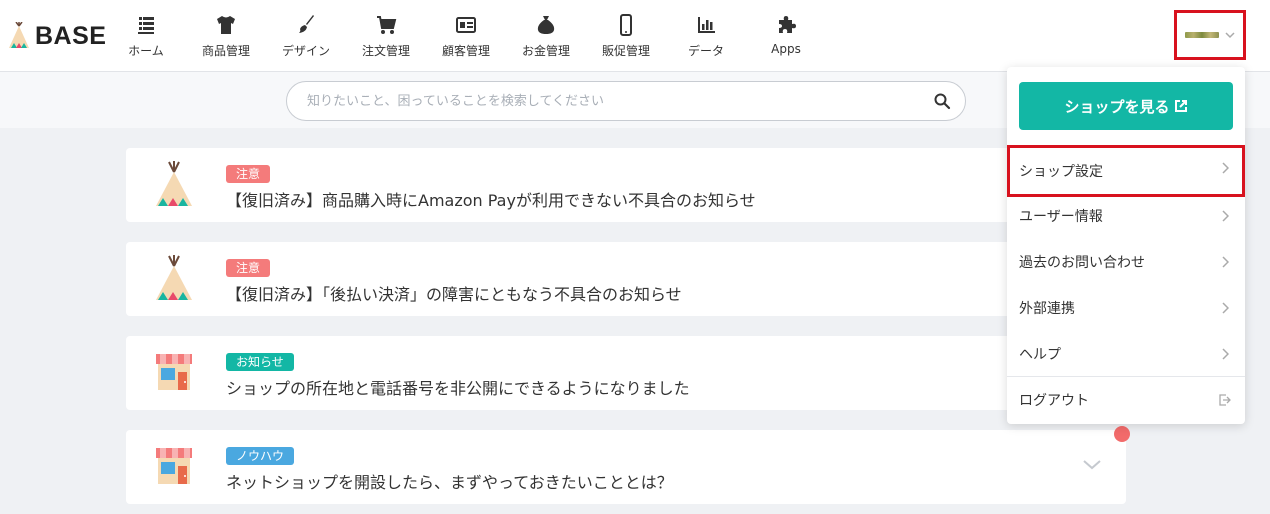  Describe the element at coordinates (385, 51) in the screenshot. I see `nav-label: 注文管理` at that location.